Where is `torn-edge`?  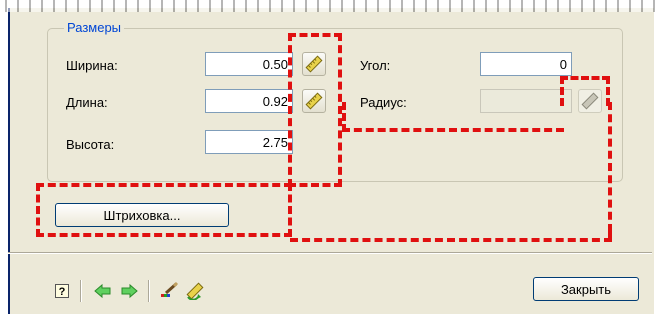
torn-edge is located at coordinates (330, 6).